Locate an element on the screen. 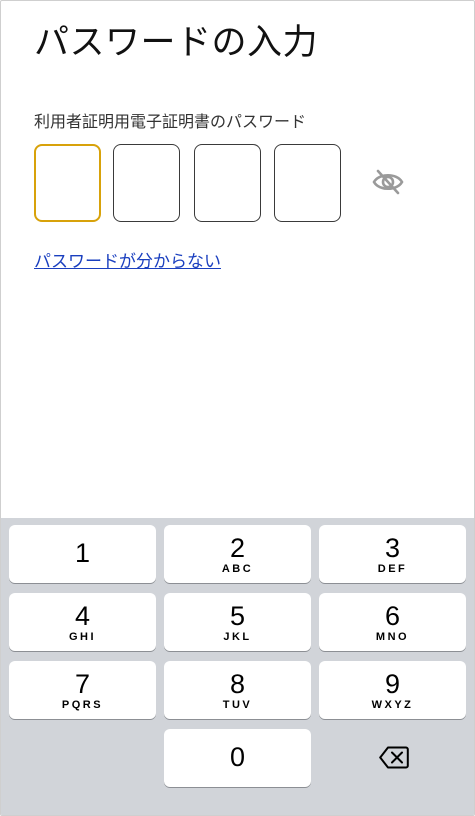  key-letters: JKL is located at coordinates (237, 637).